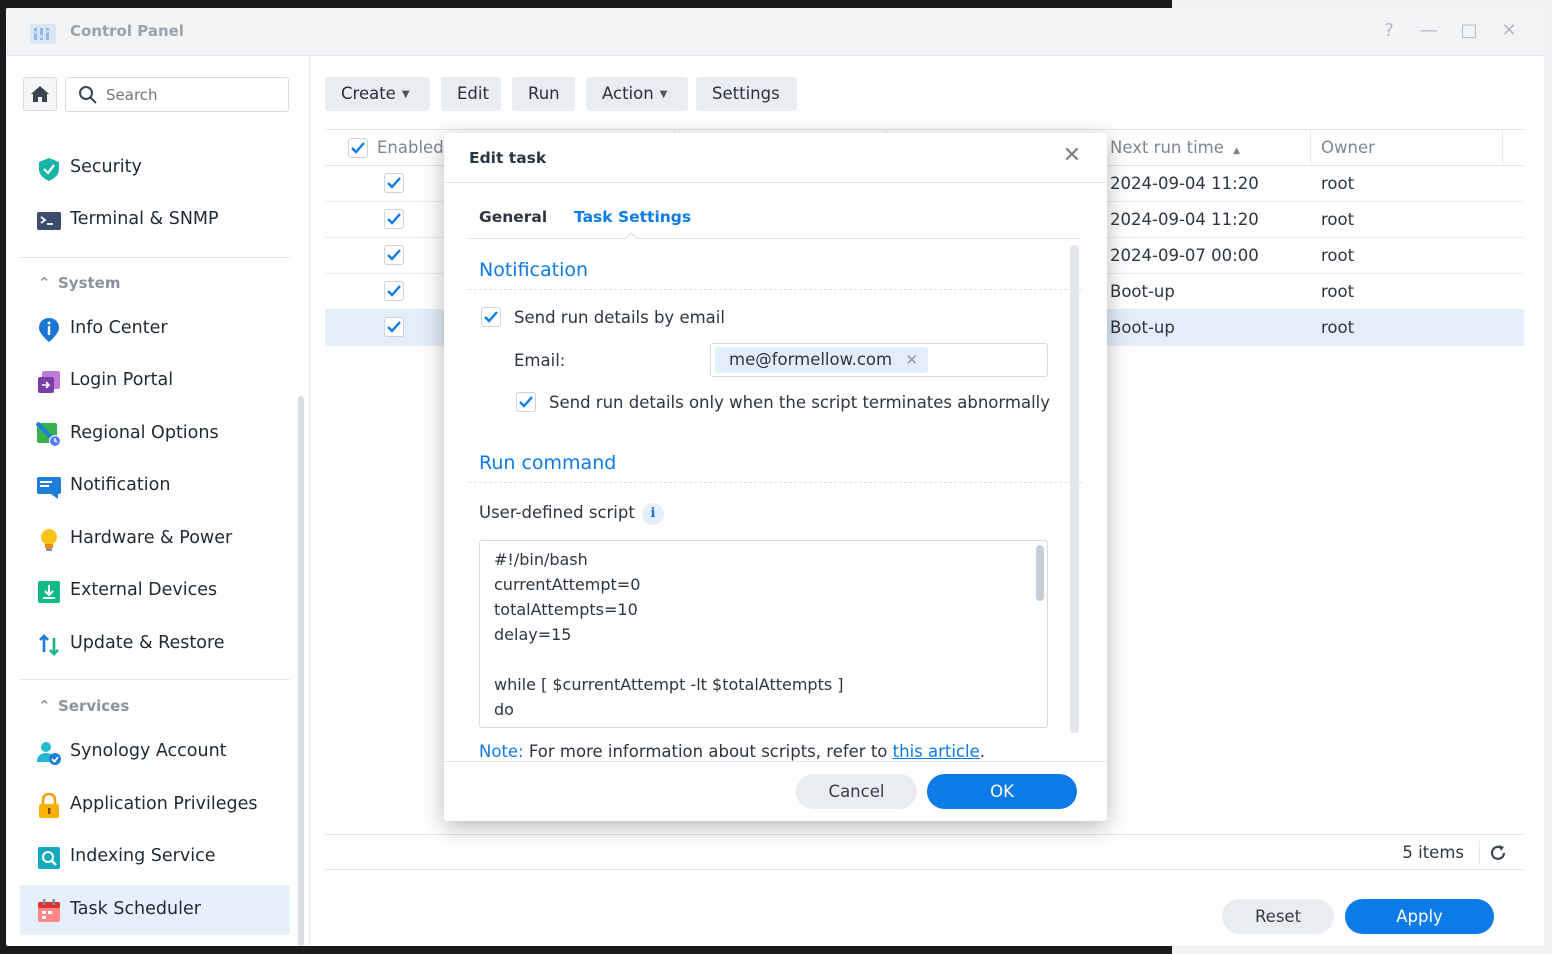 The width and height of the screenshot is (1552, 954). What do you see at coordinates (513, 217) in the screenshot?
I see `tab-general: General` at bounding box center [513, 217].